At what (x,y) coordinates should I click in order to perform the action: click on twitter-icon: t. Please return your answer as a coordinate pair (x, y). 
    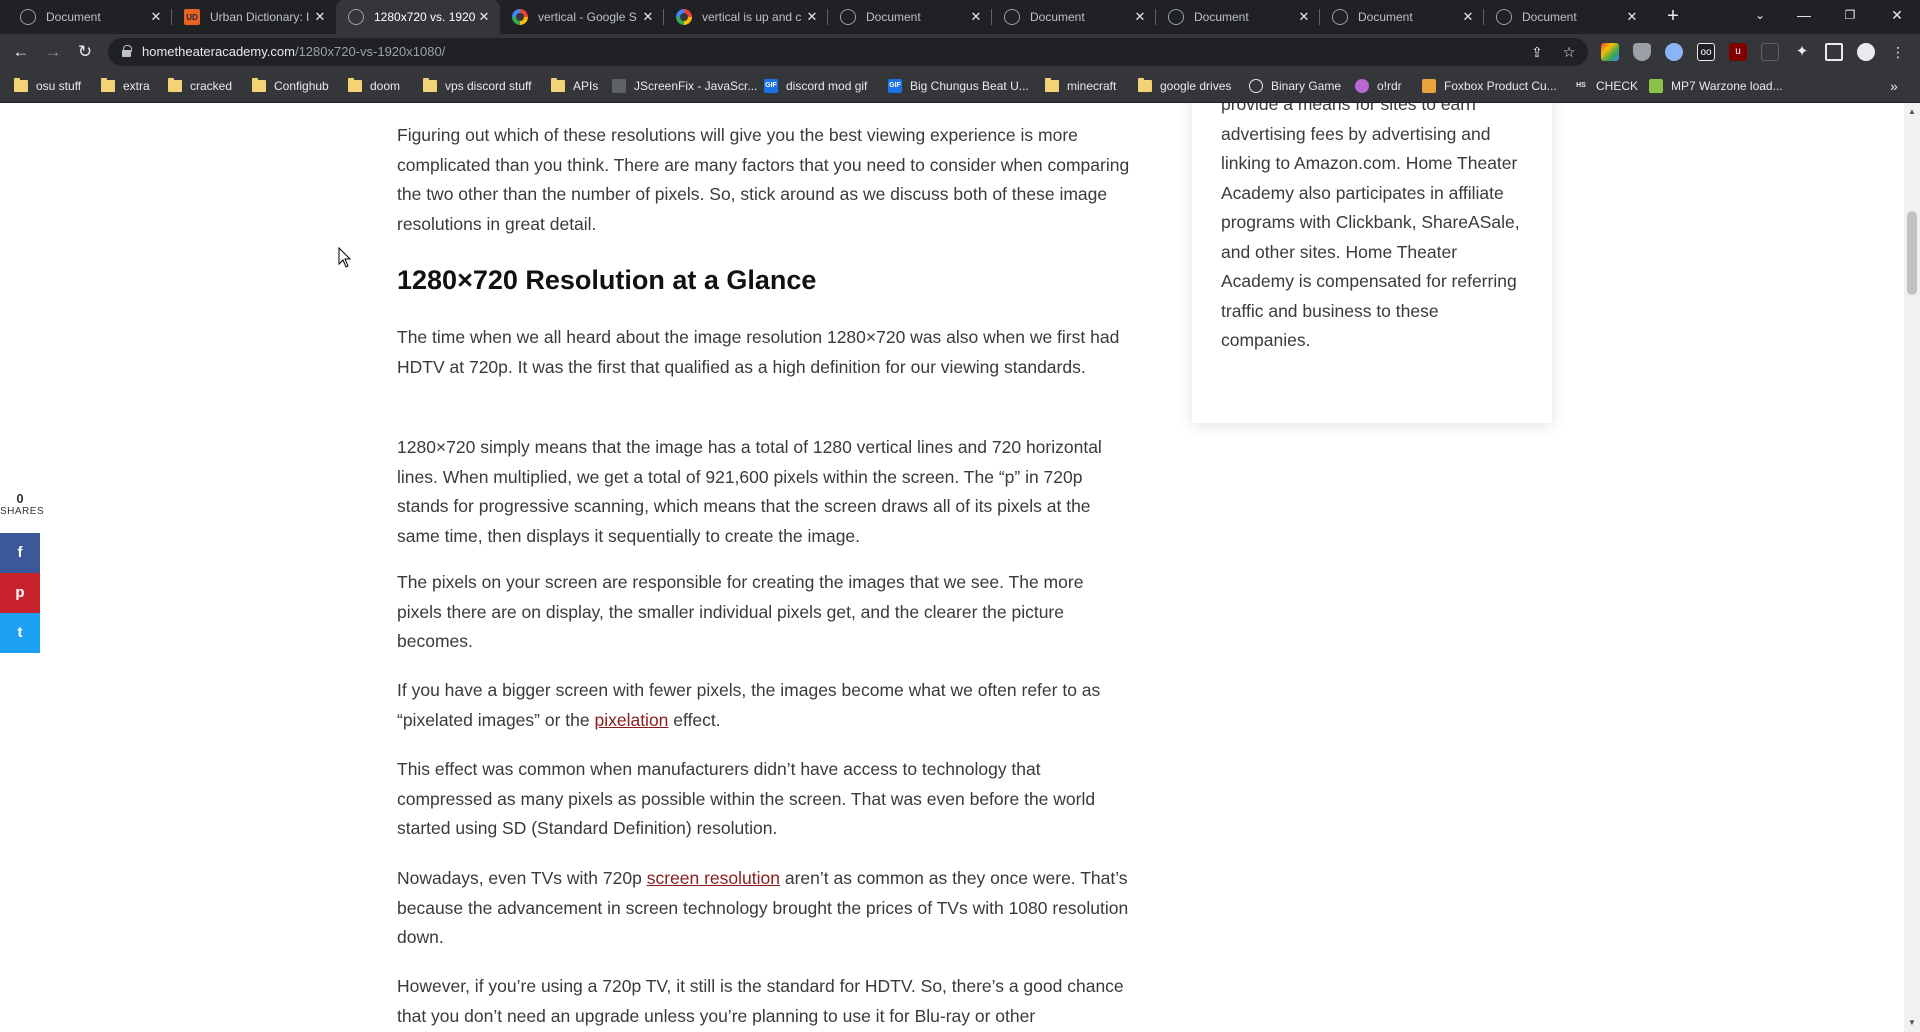
    Looking at the image, I should click on (20, 632).